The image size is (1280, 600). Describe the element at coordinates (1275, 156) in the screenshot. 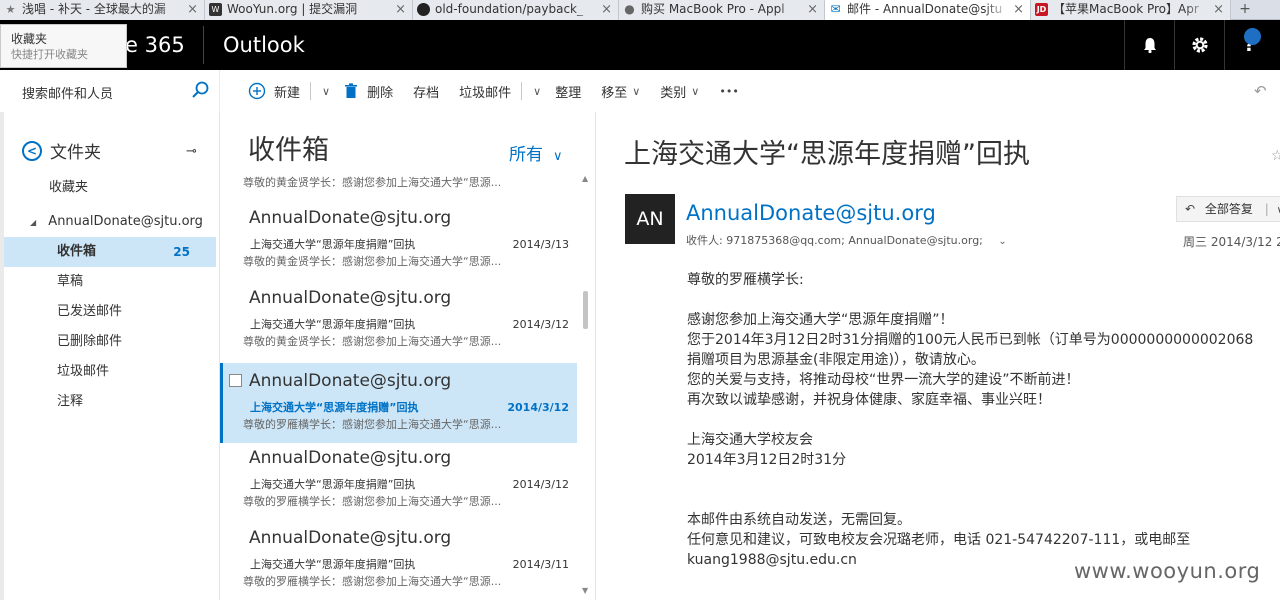

I see `flag-icon: ☆` at that location.